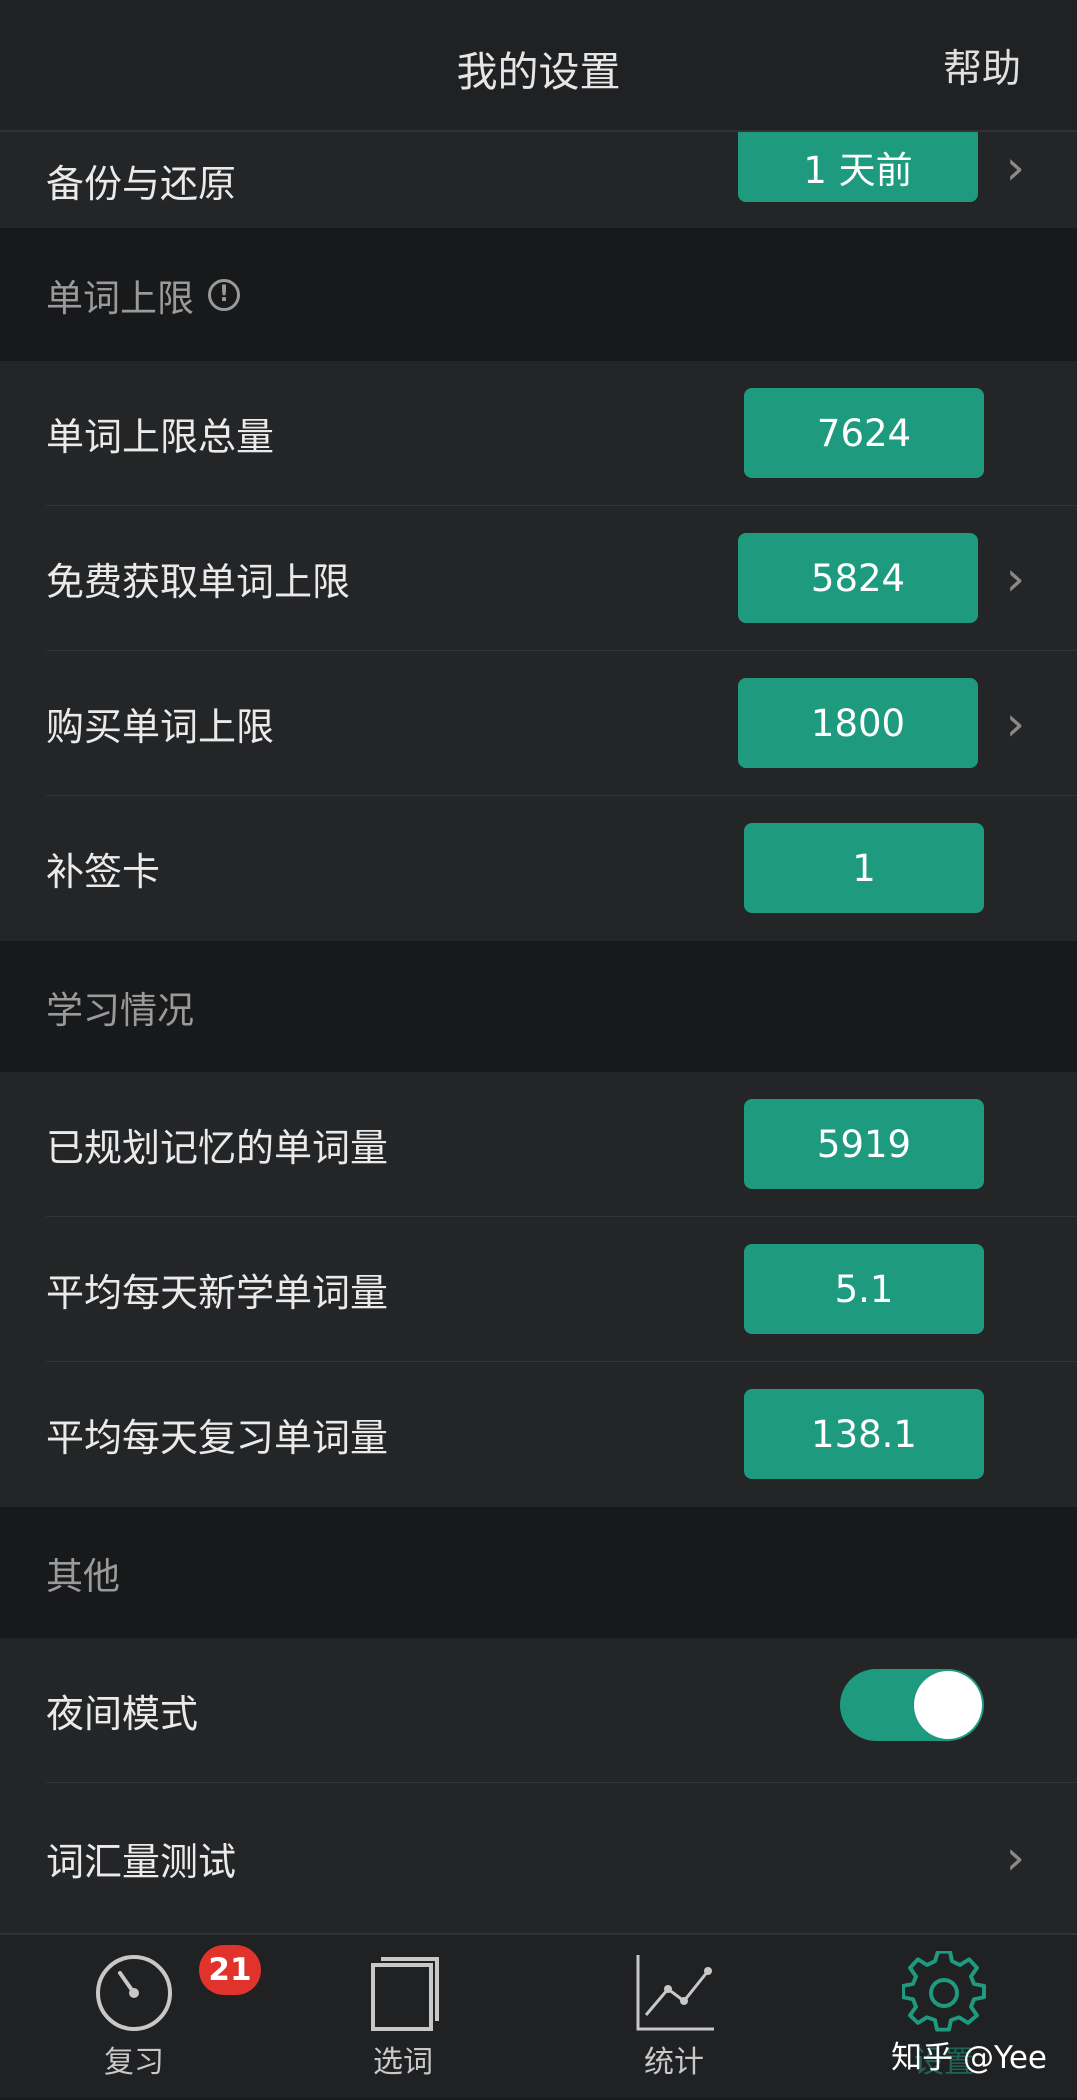 This screenshot has width=1077, height=2100. What do you see at coordinates (864, 1434) in the screenshot?
I see `row-value: 138.1` at bounding box center [864, 1434].